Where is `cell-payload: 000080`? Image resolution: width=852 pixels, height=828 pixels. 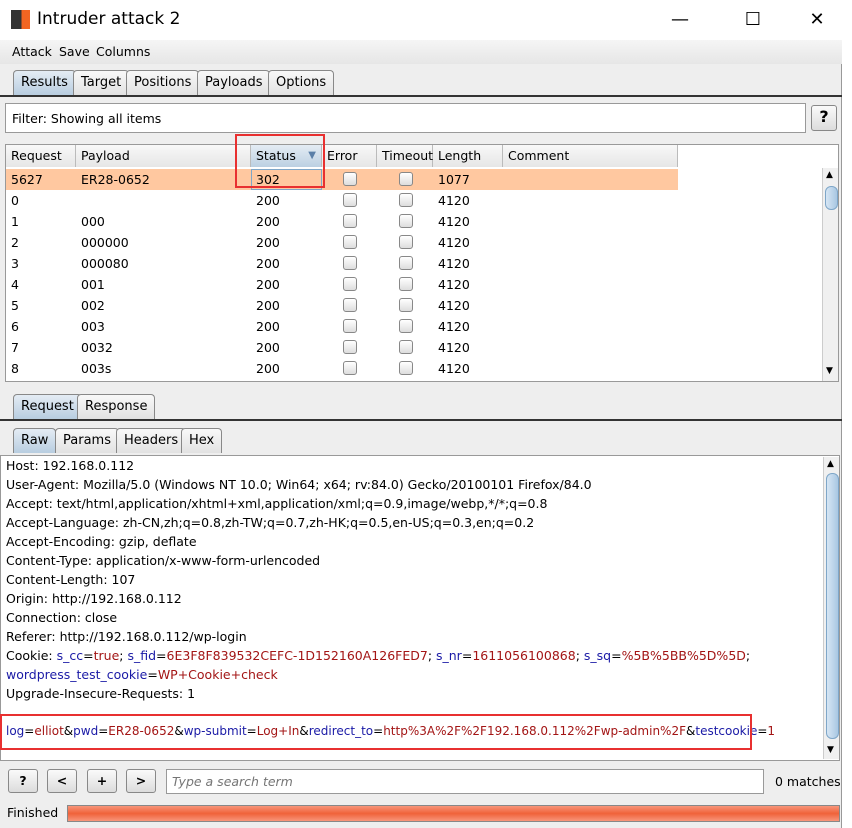
cell-payload: 000080 is located at coordinates (105, 263).